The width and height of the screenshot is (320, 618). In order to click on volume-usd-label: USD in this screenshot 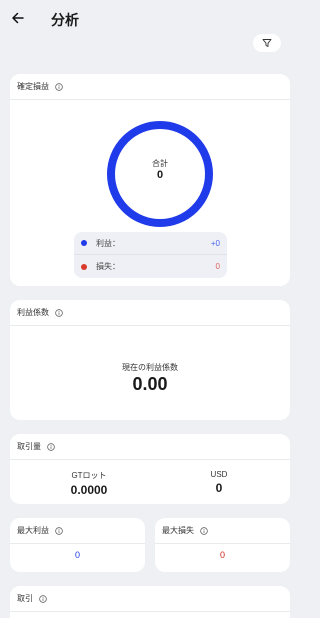, I will do `click(219, 474)`.